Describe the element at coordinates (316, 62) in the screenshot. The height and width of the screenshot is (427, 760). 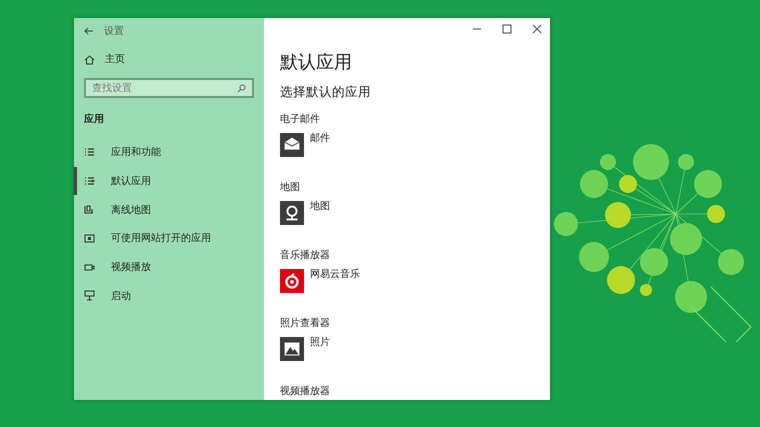
I see `page-title: 默认应用` at that location.